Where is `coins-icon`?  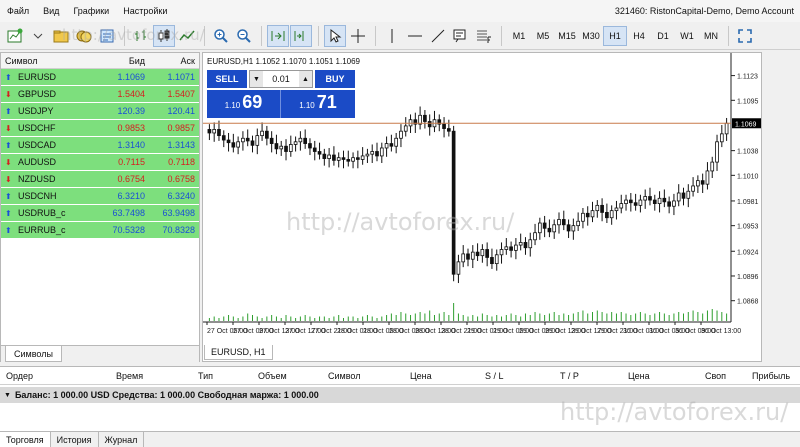 coins-icon is located at coordinates (84, 36).